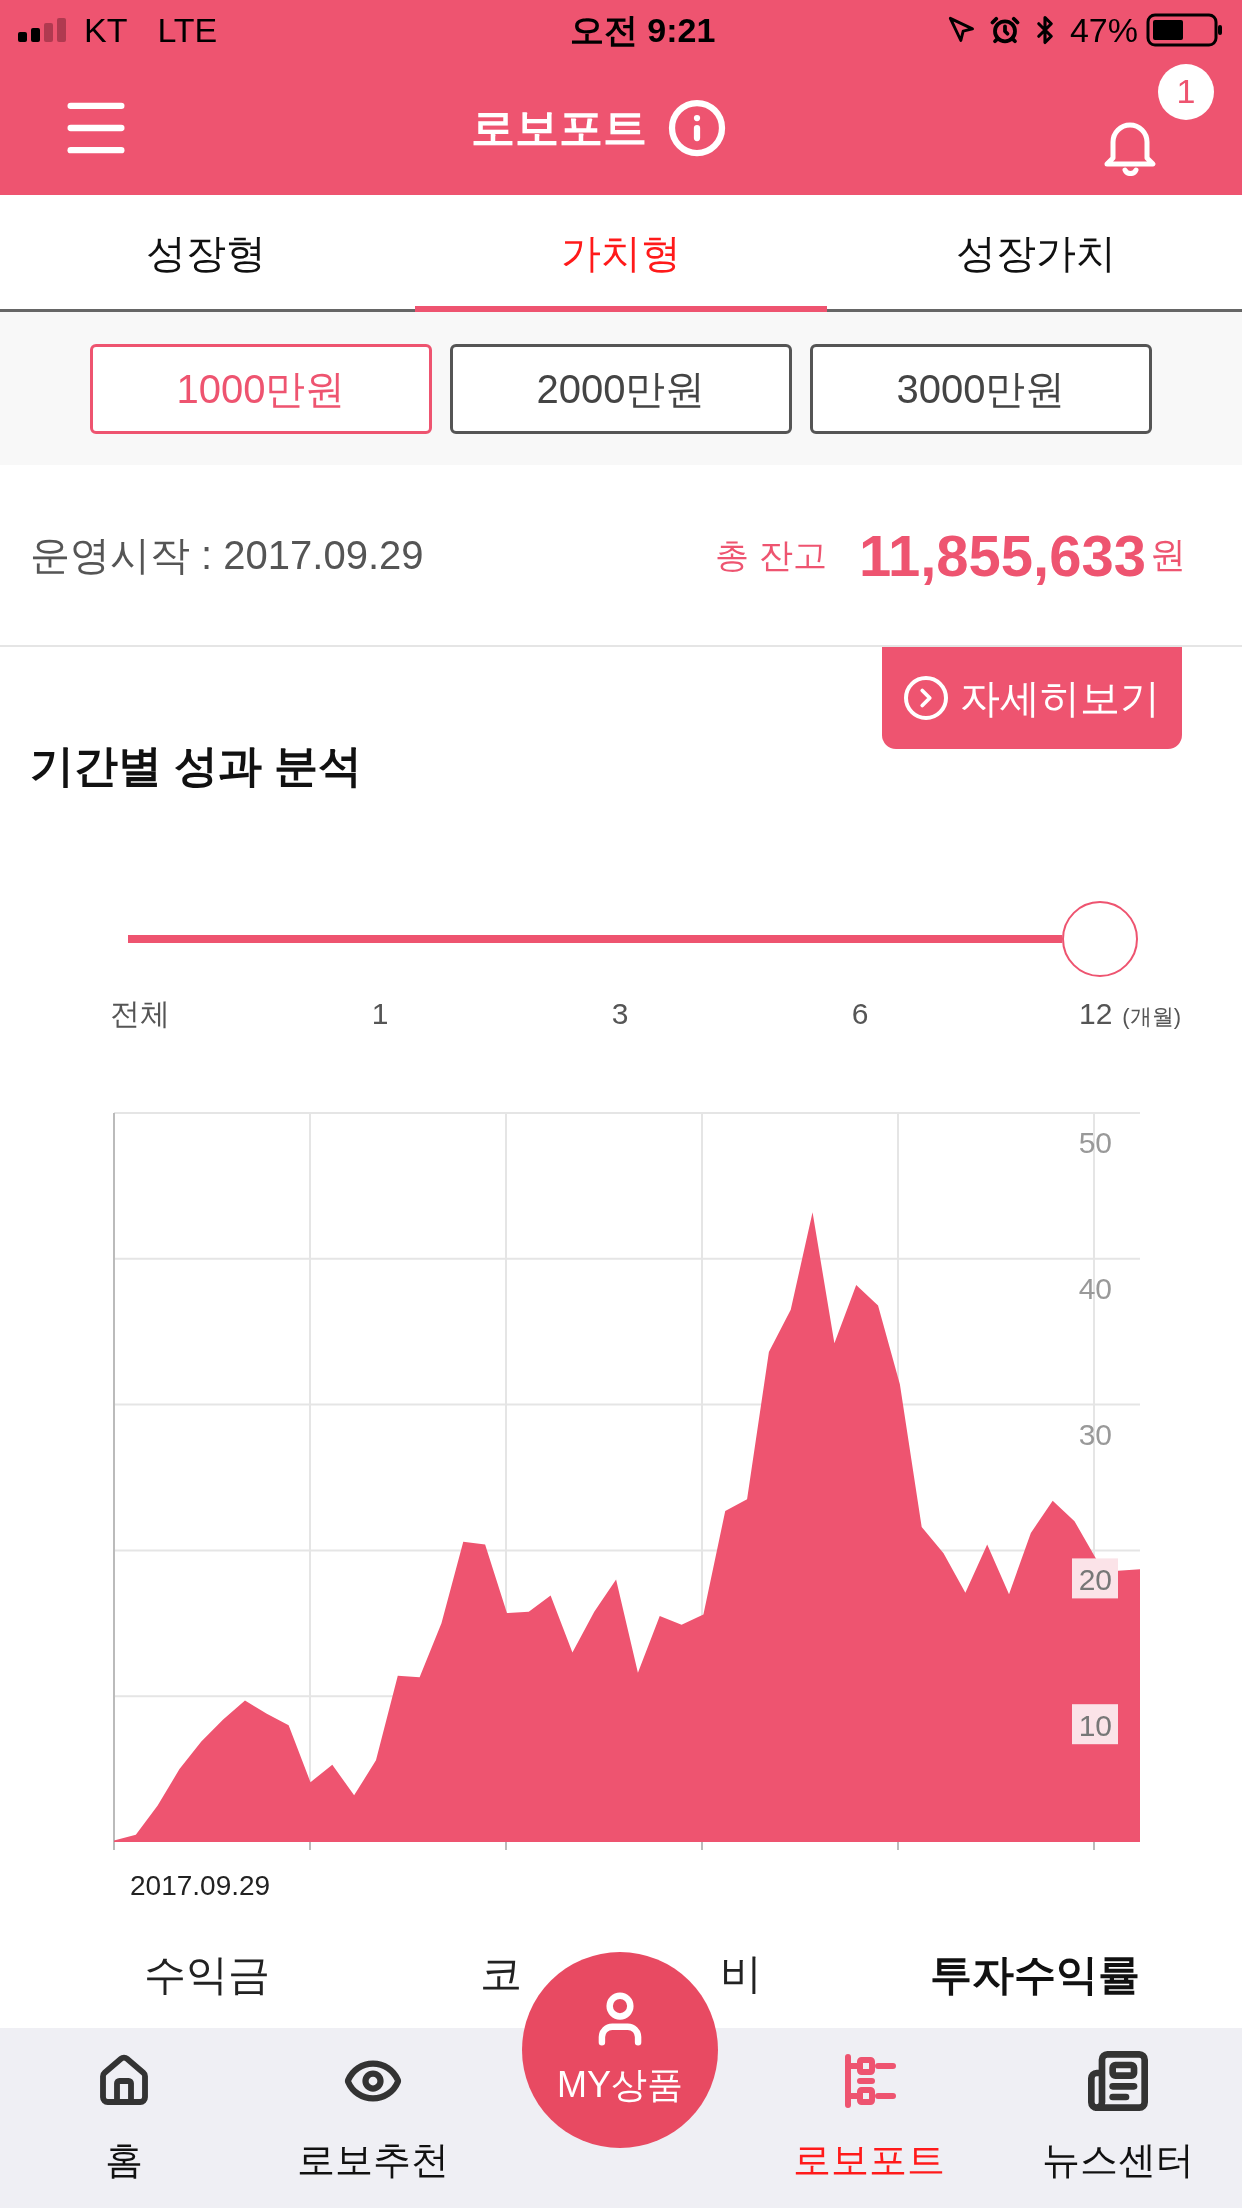 This screenshot has width=1242, height=2208. I want to click on nav-item: 홈, so click(124, 2118).